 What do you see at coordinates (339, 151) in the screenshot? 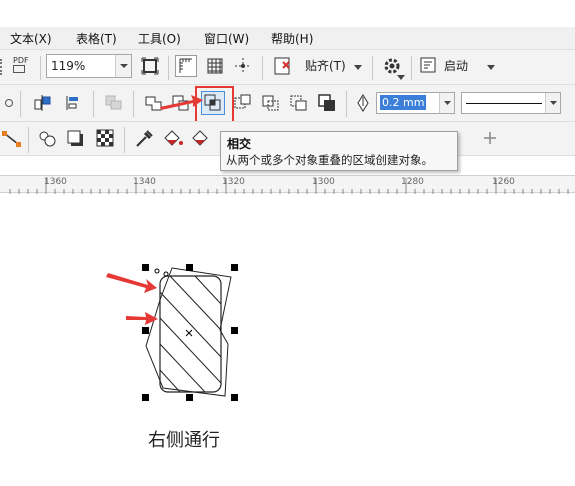
I see `intersect-tooltip: 相交 从两个或多个对象重叠的区域创建对象。` at bounding box center [339, 151].